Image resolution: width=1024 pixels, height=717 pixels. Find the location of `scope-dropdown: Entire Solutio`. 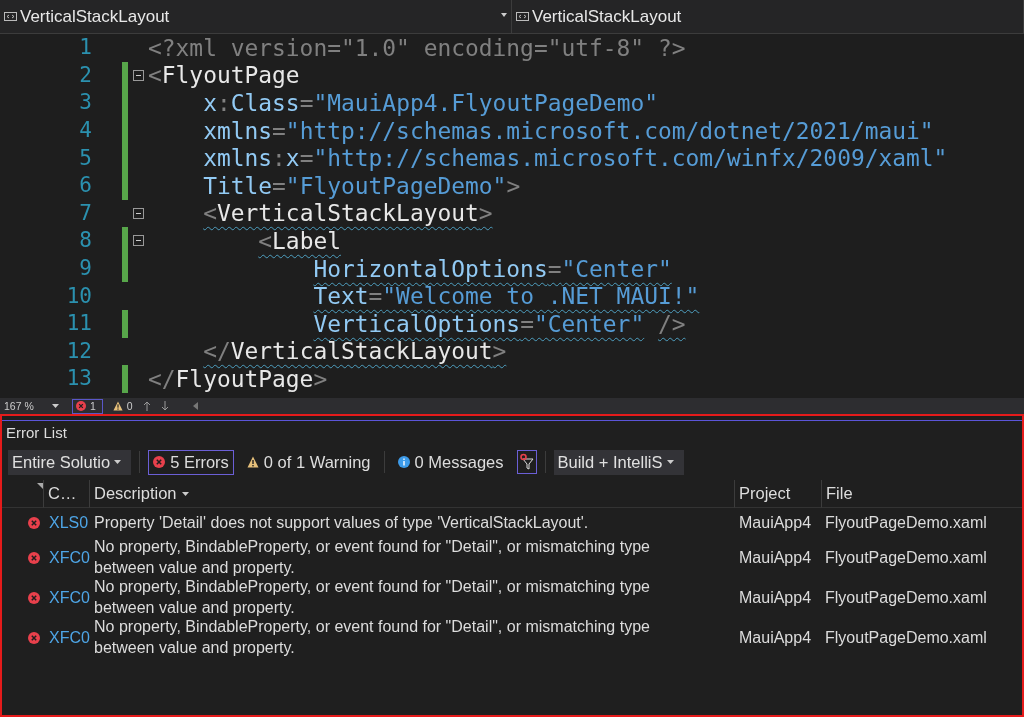

scope-dropdown: Entire Solutio is located at coordinates (70, 462).